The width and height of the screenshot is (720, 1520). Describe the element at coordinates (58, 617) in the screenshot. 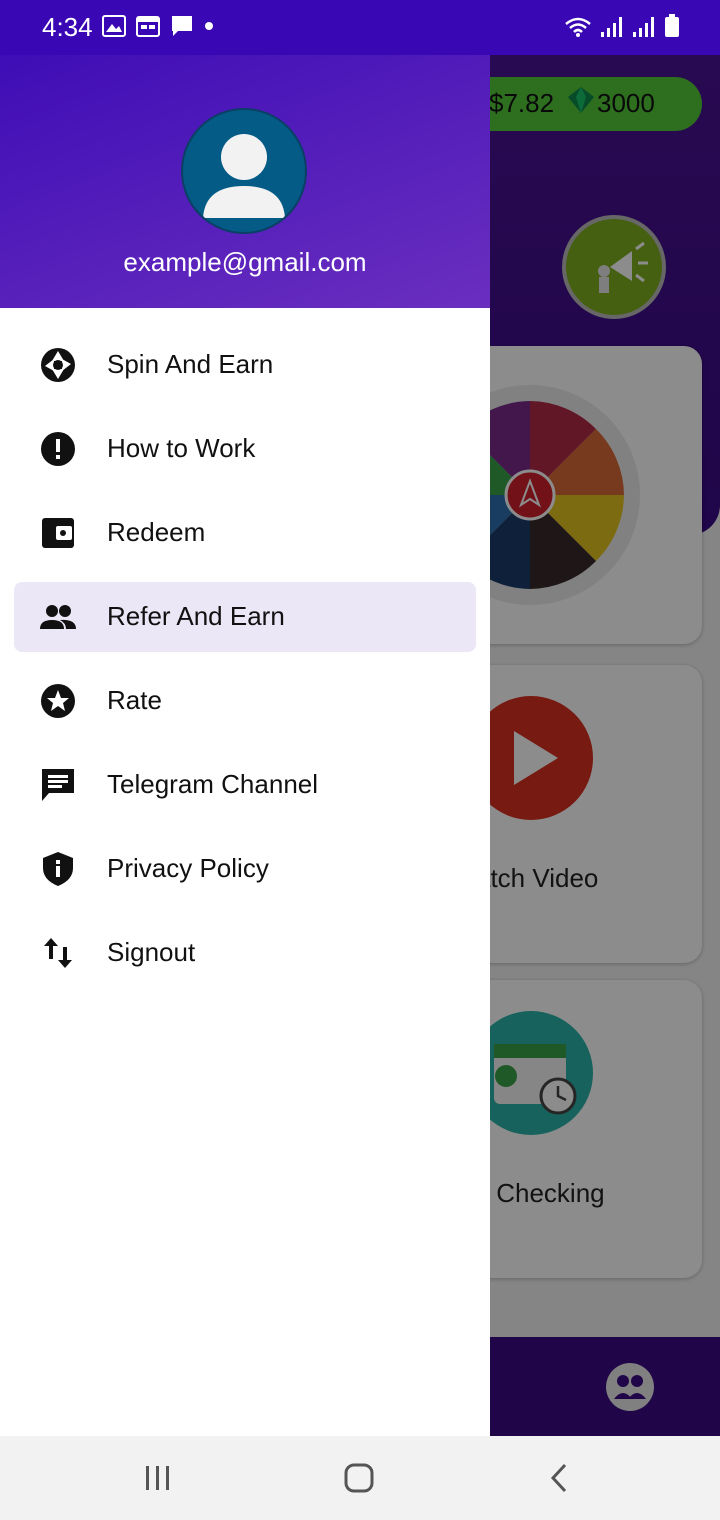

I see `people-icon` at that location.